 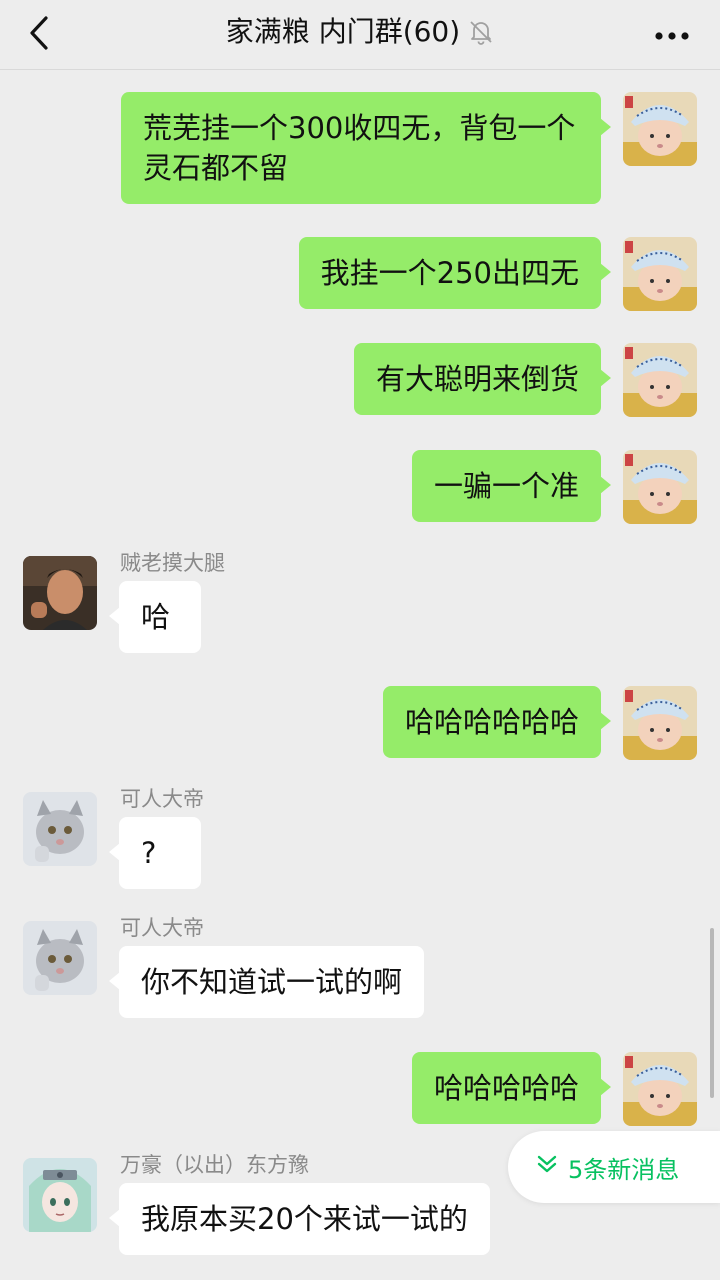 I want to click on message-bubble: 哈, so click(x=155, y=617).